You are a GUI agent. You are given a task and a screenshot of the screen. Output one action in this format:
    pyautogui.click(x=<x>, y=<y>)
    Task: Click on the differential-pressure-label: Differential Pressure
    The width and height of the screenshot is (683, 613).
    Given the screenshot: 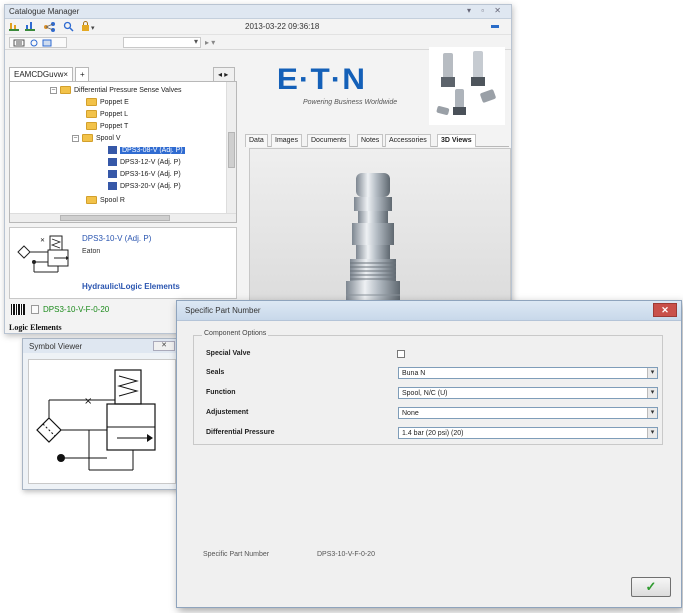 What is the action you would take?
    pyautogui.click(x=240, y=432)
    